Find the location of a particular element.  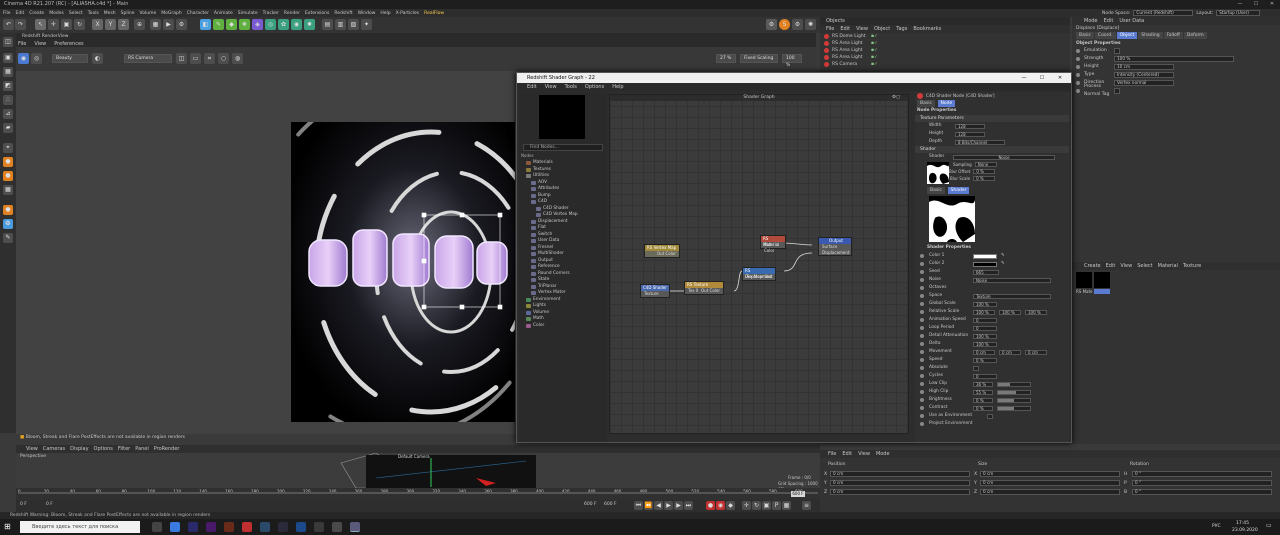

menu-item: MoGraph is located at coordinates (171, 13).